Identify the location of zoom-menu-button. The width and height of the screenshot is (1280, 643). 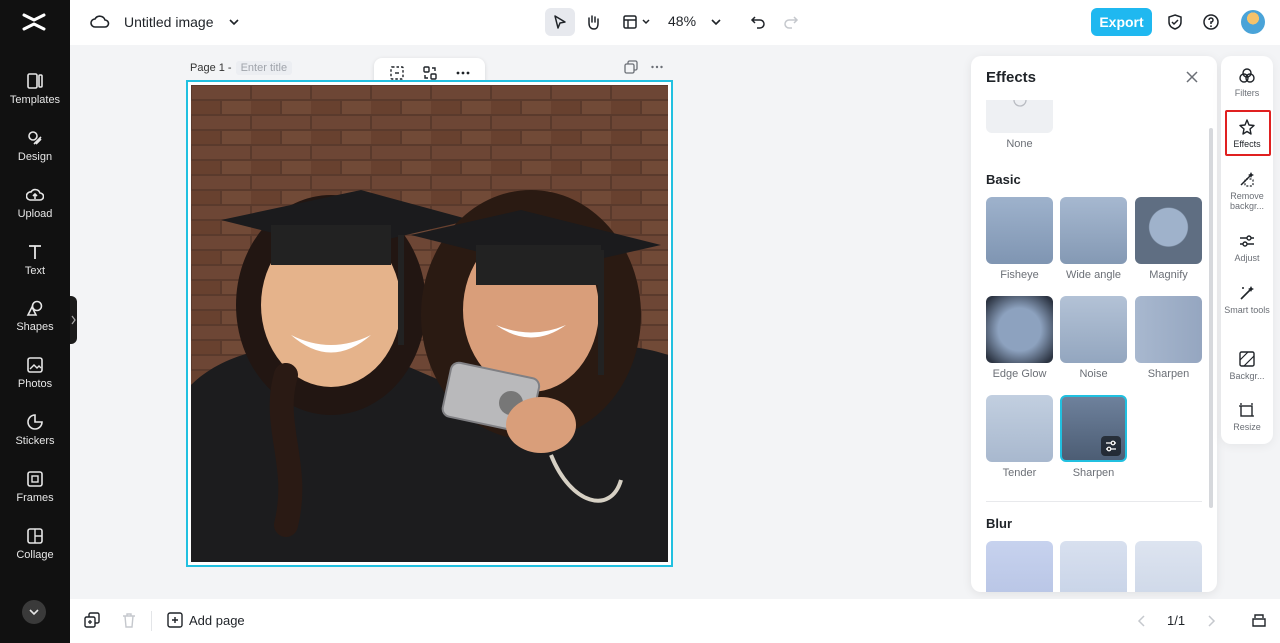
(716, 22).